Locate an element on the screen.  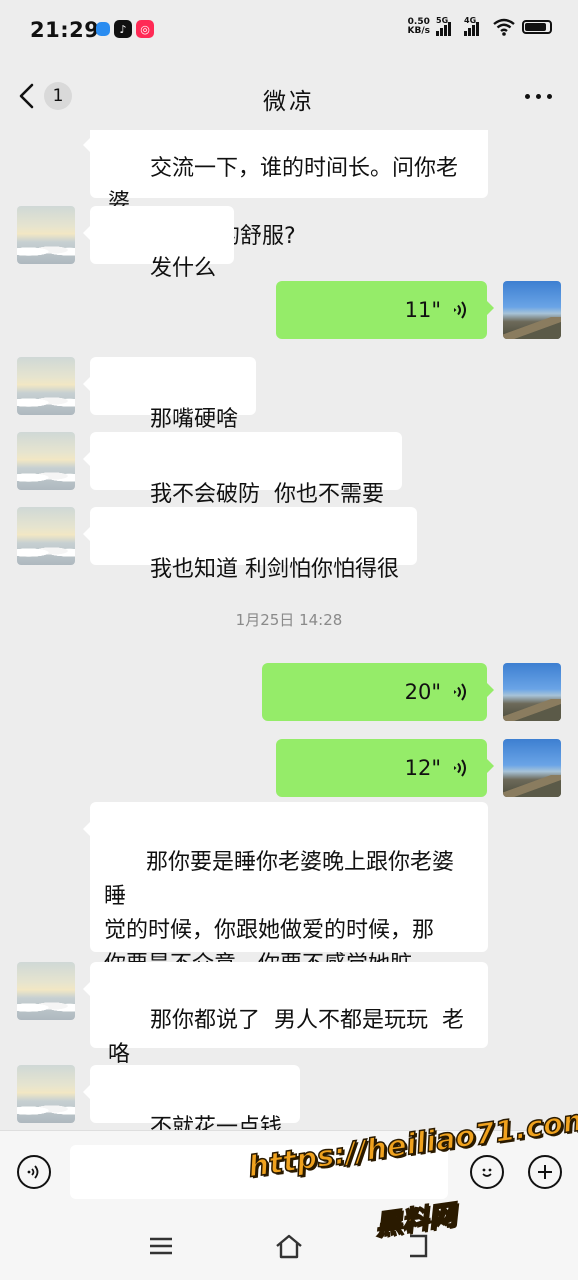
signal-5g-label: 5G is located at coordinates (442, 20).